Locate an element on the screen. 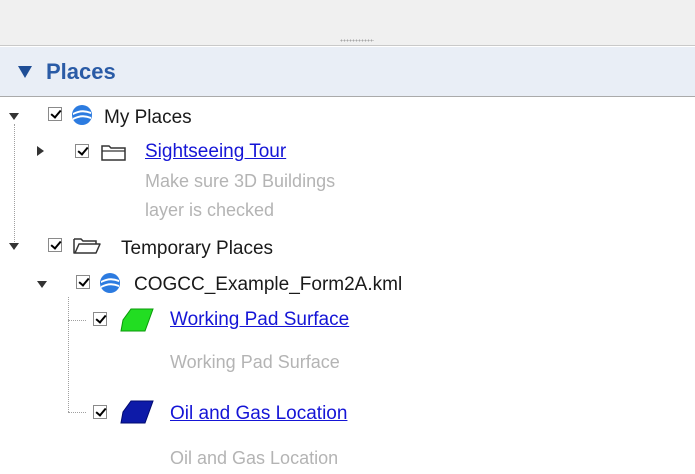 Image resolution: width=695 pixels, height=474 pixels. open-folder-icon is located at coordinates (87, 246).